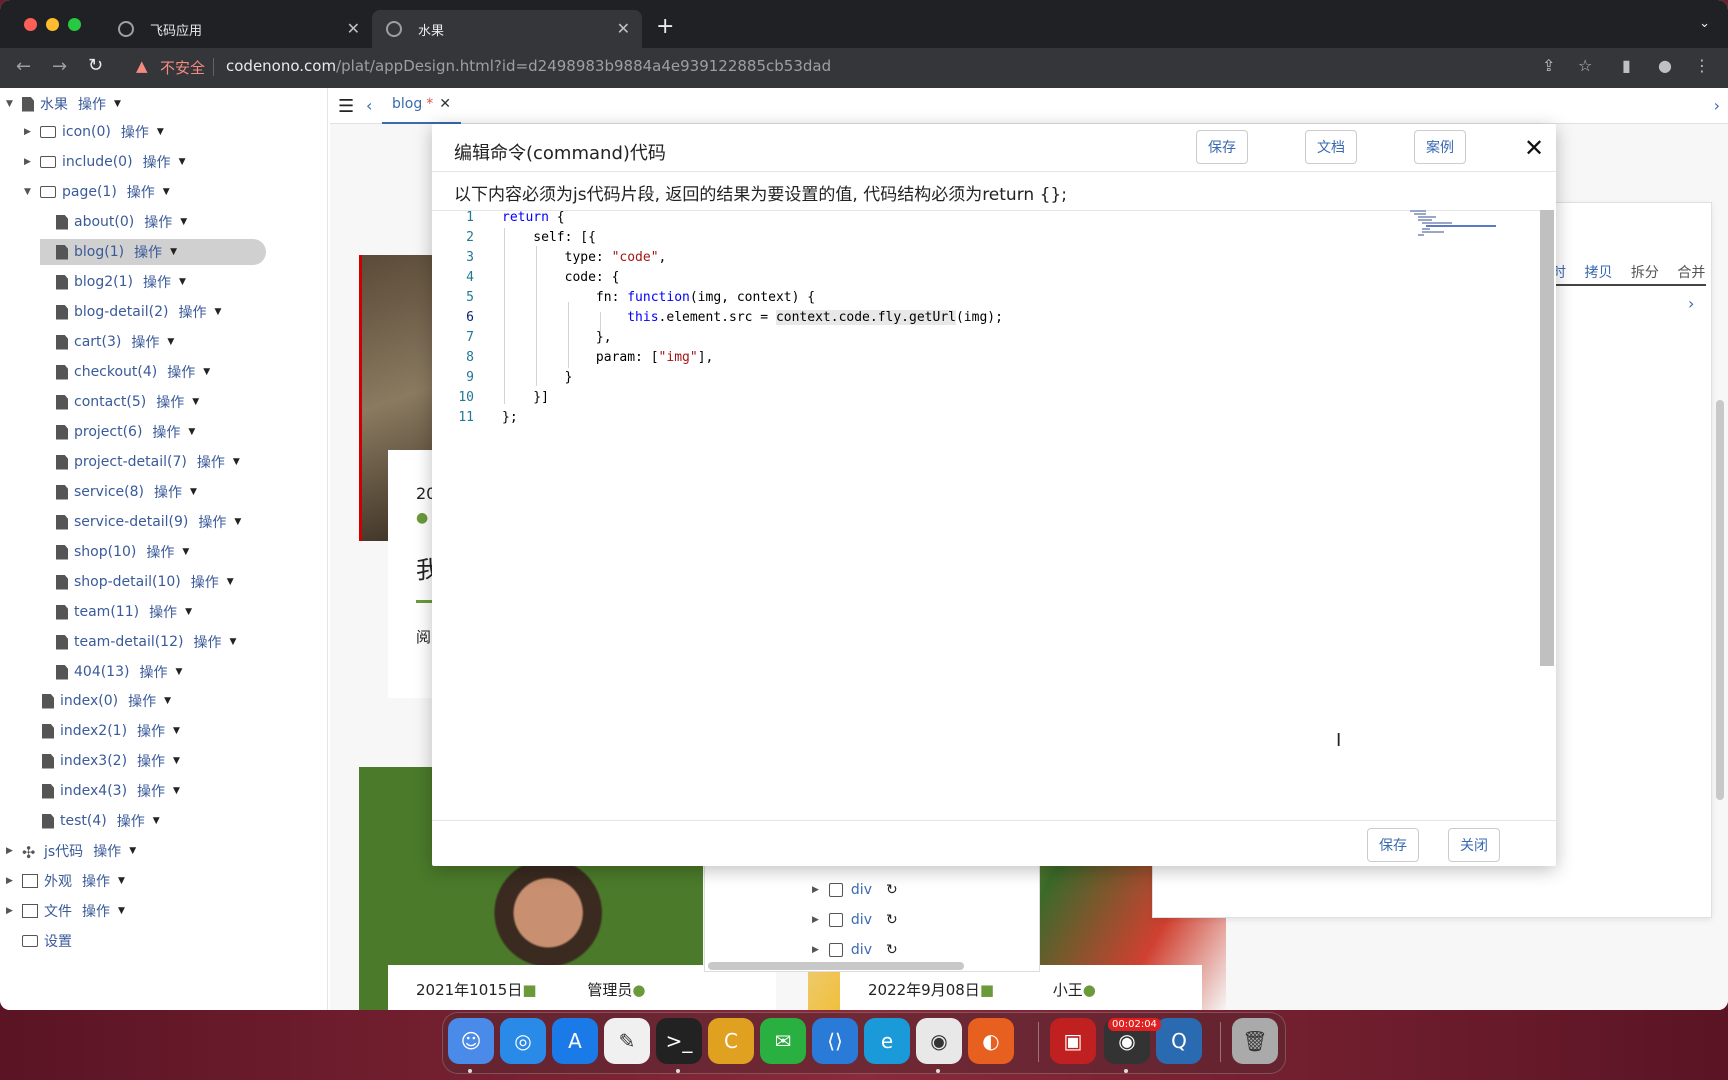  What do you see at coordinates (1626, 65) in the screenshot?
I see `side-panel-icon: ▮` at bounding box center [1626, 65].